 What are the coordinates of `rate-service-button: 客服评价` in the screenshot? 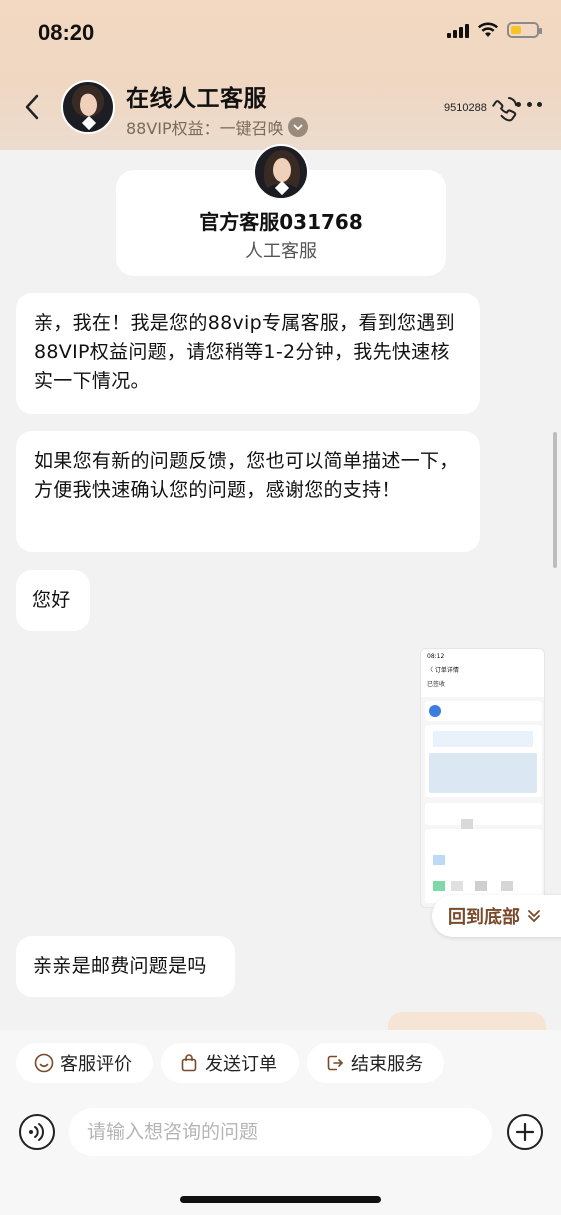 It's located at (84, 1063).